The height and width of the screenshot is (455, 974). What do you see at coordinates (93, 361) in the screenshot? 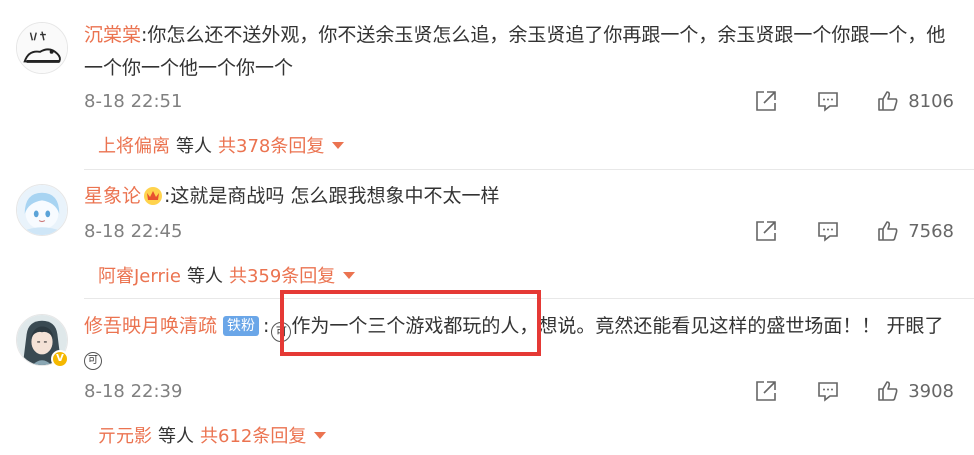
I see `emoji-icon: 可` at bounding box center [93, 361].